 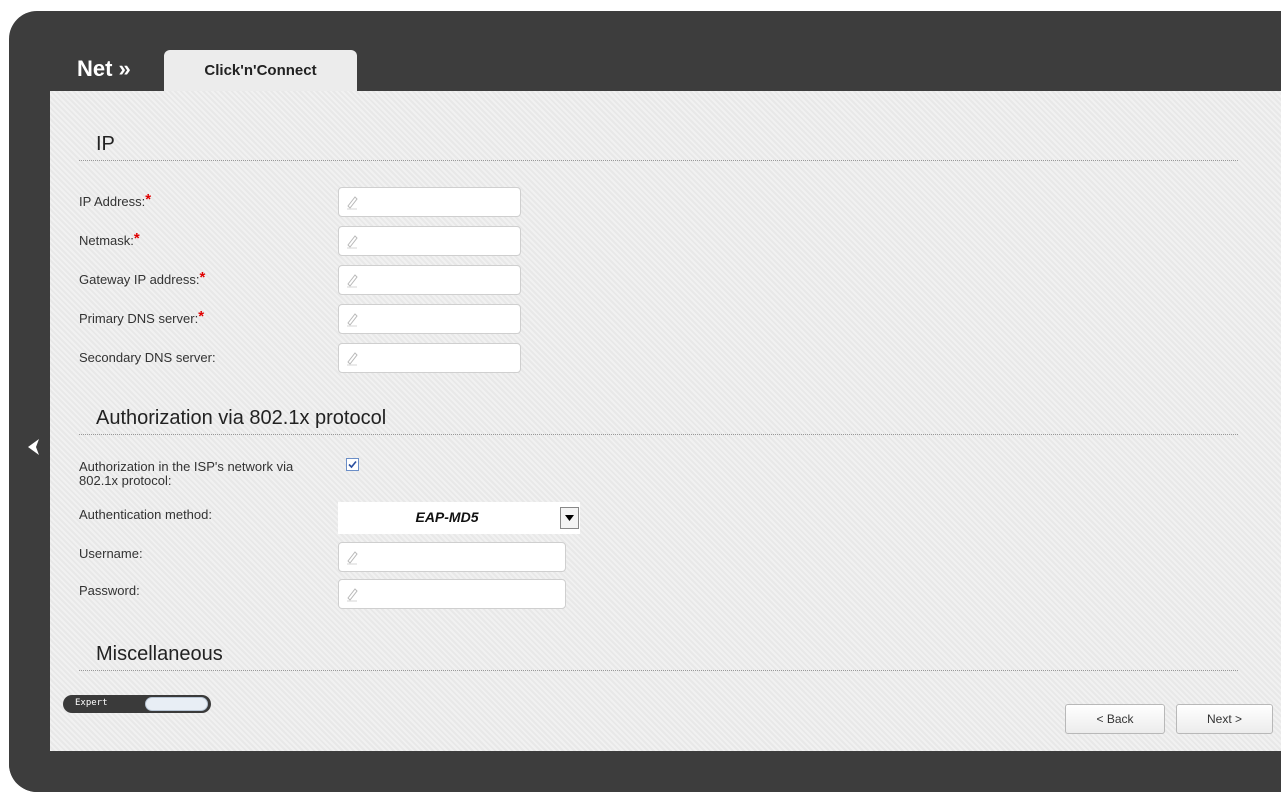 What do you see at coordinates (159, 654) in the screenshot?
I see `section-title-miscellaneous: Miscellaneous` at bounding box center [159, 654].